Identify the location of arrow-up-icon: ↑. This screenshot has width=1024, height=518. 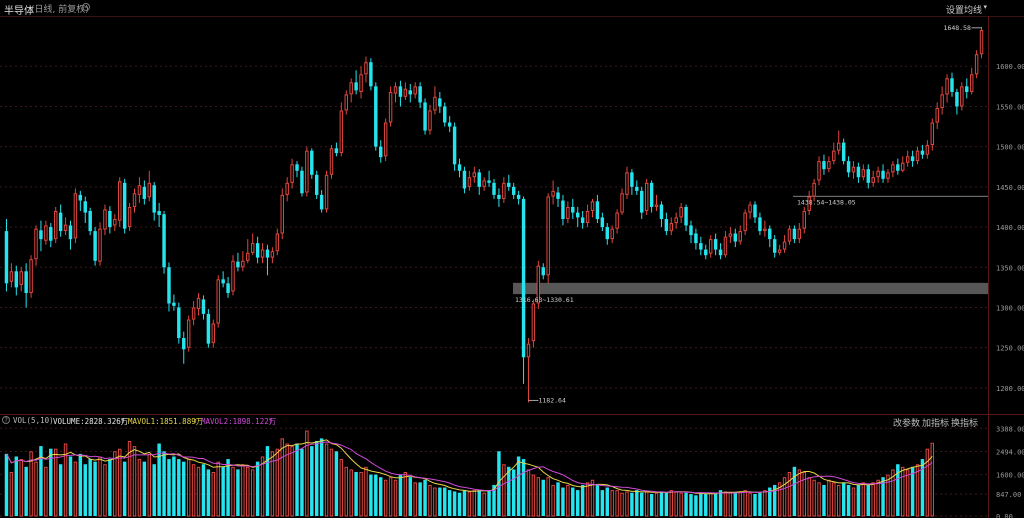
(195, 420).